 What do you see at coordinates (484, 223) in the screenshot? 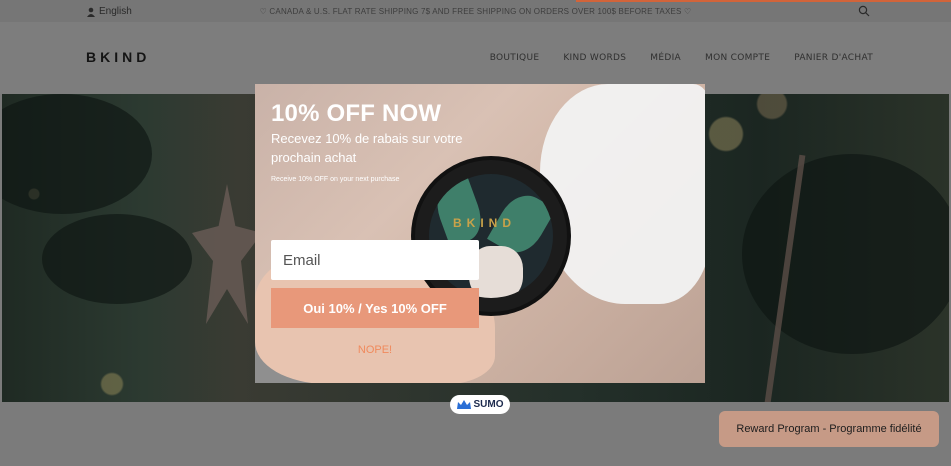
I see `product-brand: BKIND` at bounding box center [484, 223].